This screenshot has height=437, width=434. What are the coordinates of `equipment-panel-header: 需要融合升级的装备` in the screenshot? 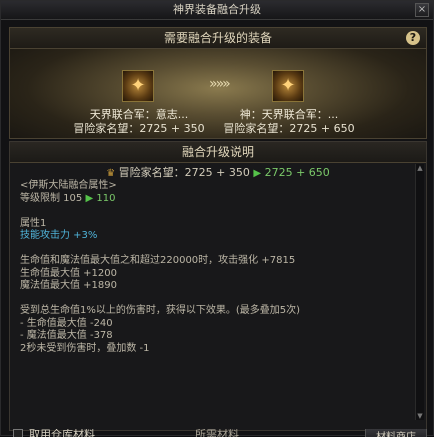 It's located at (218, 38).